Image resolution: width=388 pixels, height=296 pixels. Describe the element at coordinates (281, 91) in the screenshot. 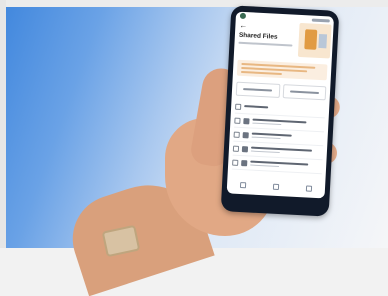

I see `action-buttons` at that location.